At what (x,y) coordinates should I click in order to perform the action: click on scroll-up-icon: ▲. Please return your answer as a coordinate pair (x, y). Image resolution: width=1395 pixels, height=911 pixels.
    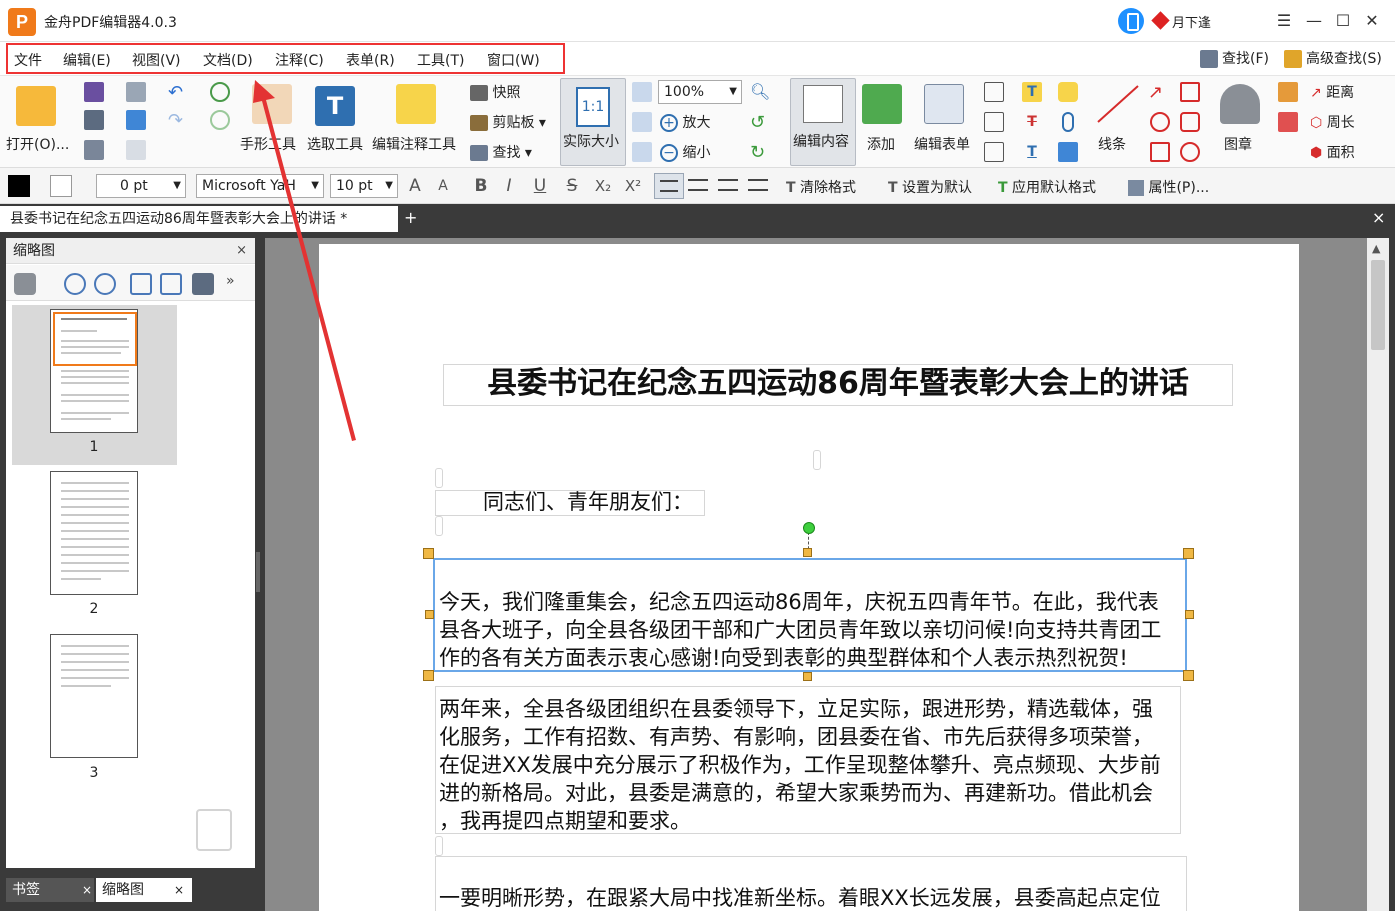
    Looking at the image, I should click on (1376, 248).